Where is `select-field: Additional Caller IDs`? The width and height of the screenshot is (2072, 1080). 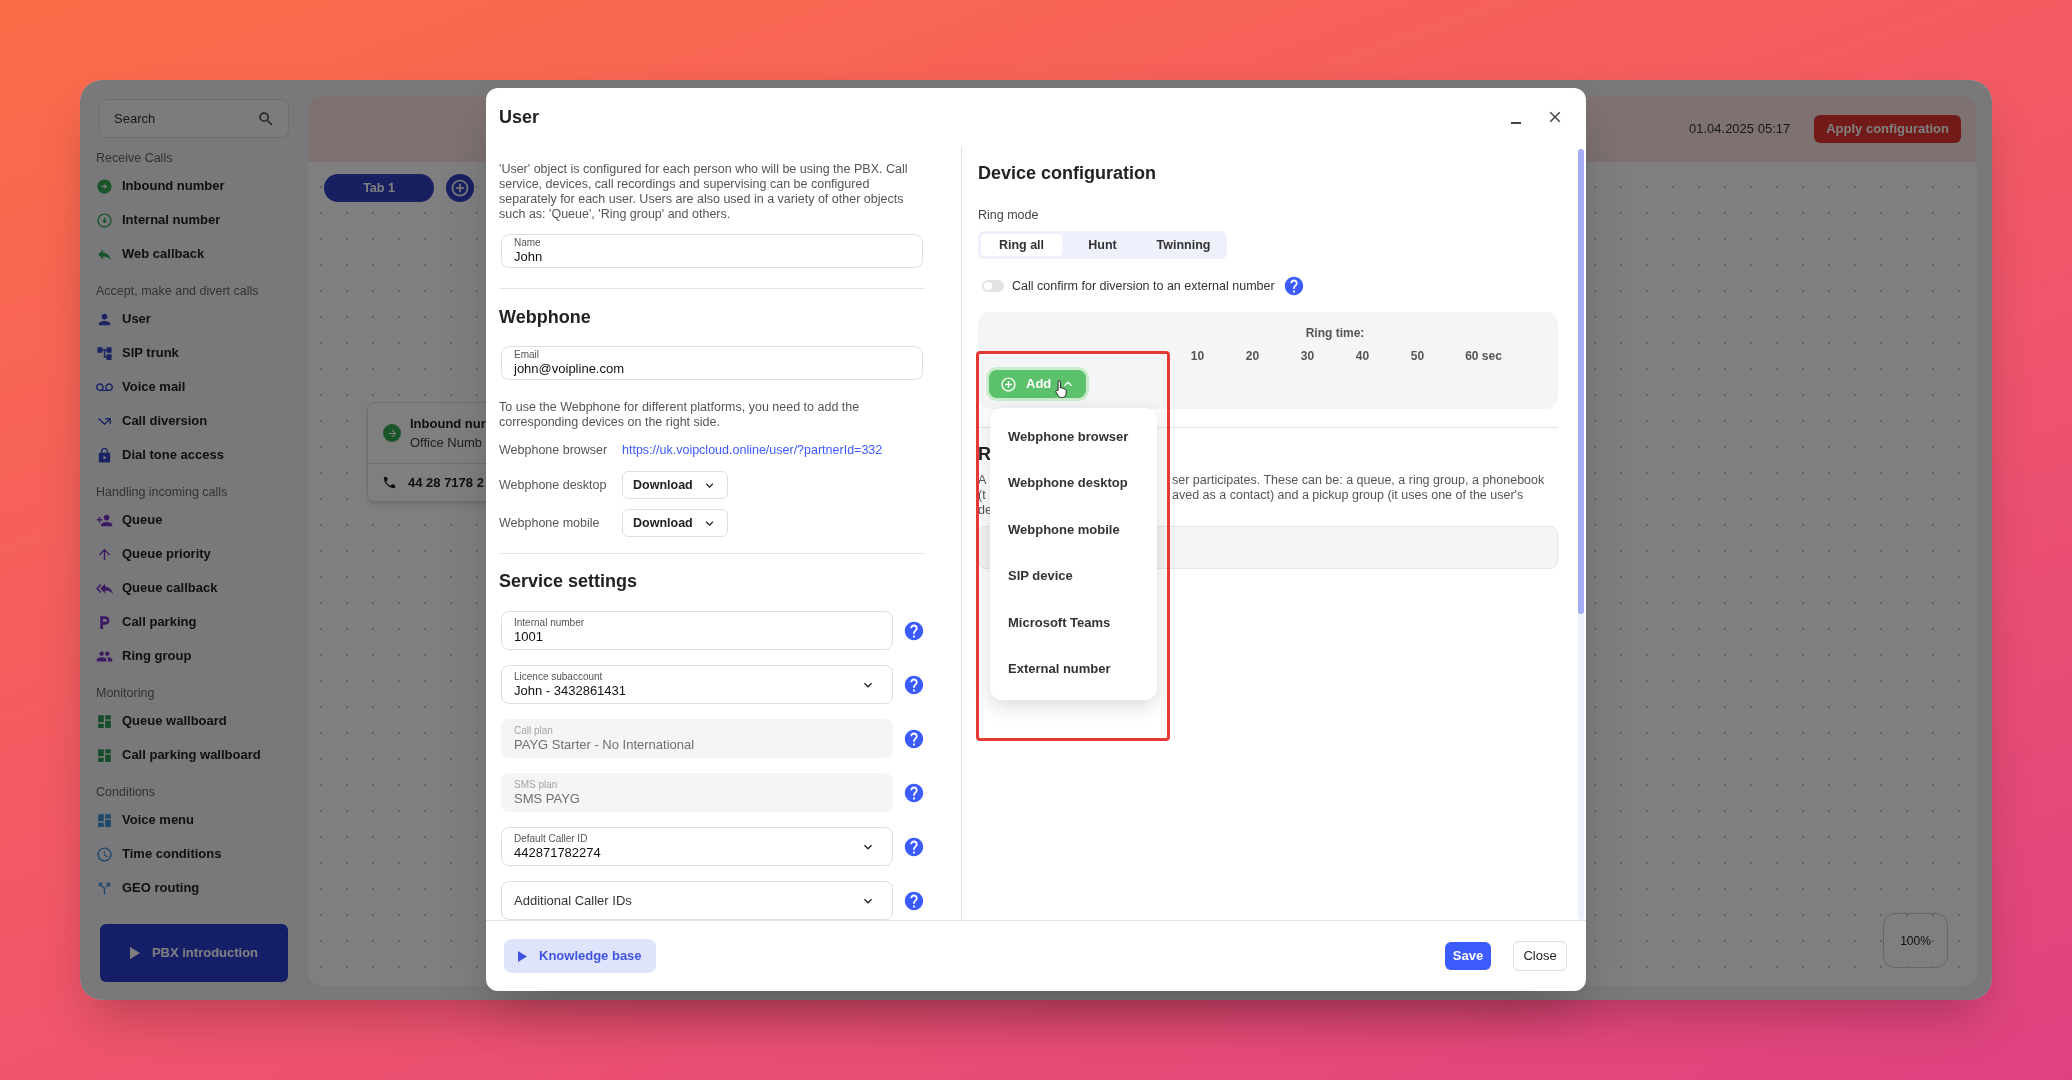
select-field: Additional Caller IDs is located at coordinates (697, 900).